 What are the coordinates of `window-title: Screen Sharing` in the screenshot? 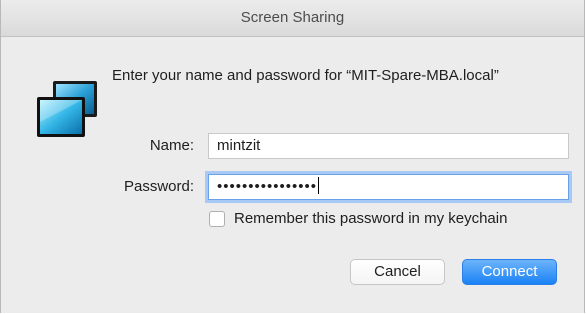 It's located at (292, 17).